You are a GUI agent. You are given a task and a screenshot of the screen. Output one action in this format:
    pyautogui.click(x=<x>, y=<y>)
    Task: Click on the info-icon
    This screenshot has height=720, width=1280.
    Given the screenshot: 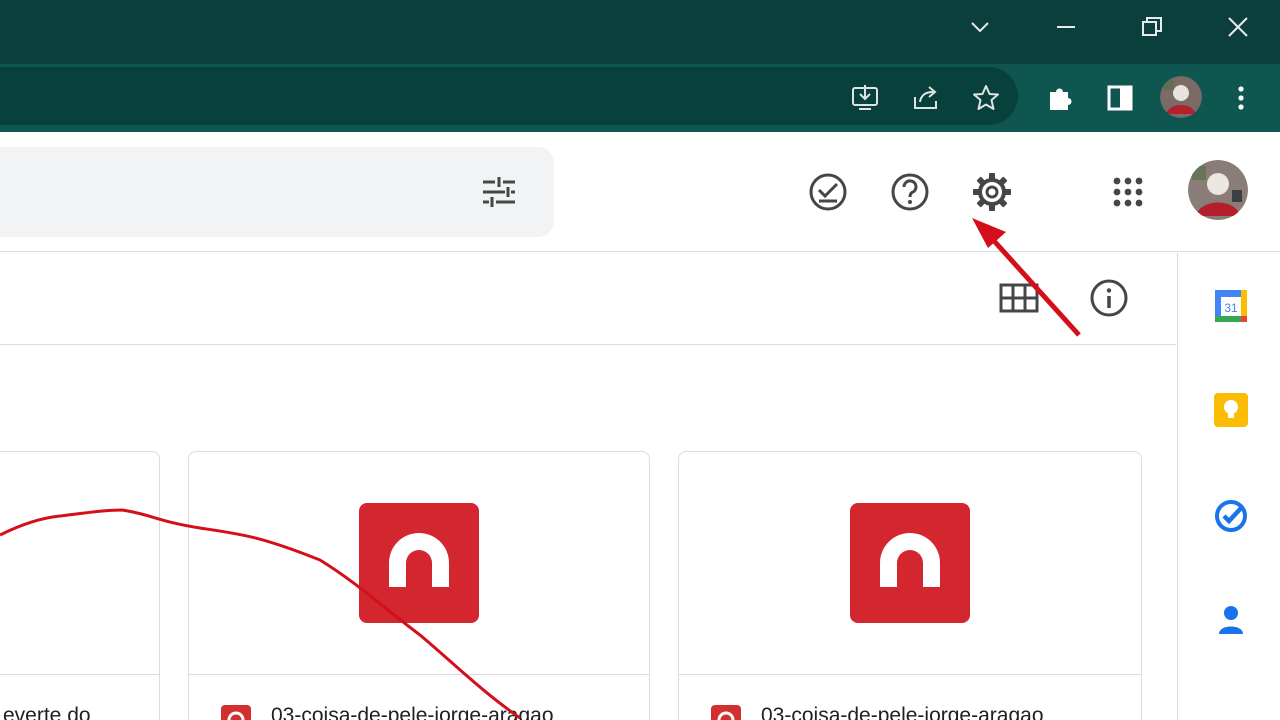 What is the action you would take?
    pyautogui.click(x=1109, y=298)
    